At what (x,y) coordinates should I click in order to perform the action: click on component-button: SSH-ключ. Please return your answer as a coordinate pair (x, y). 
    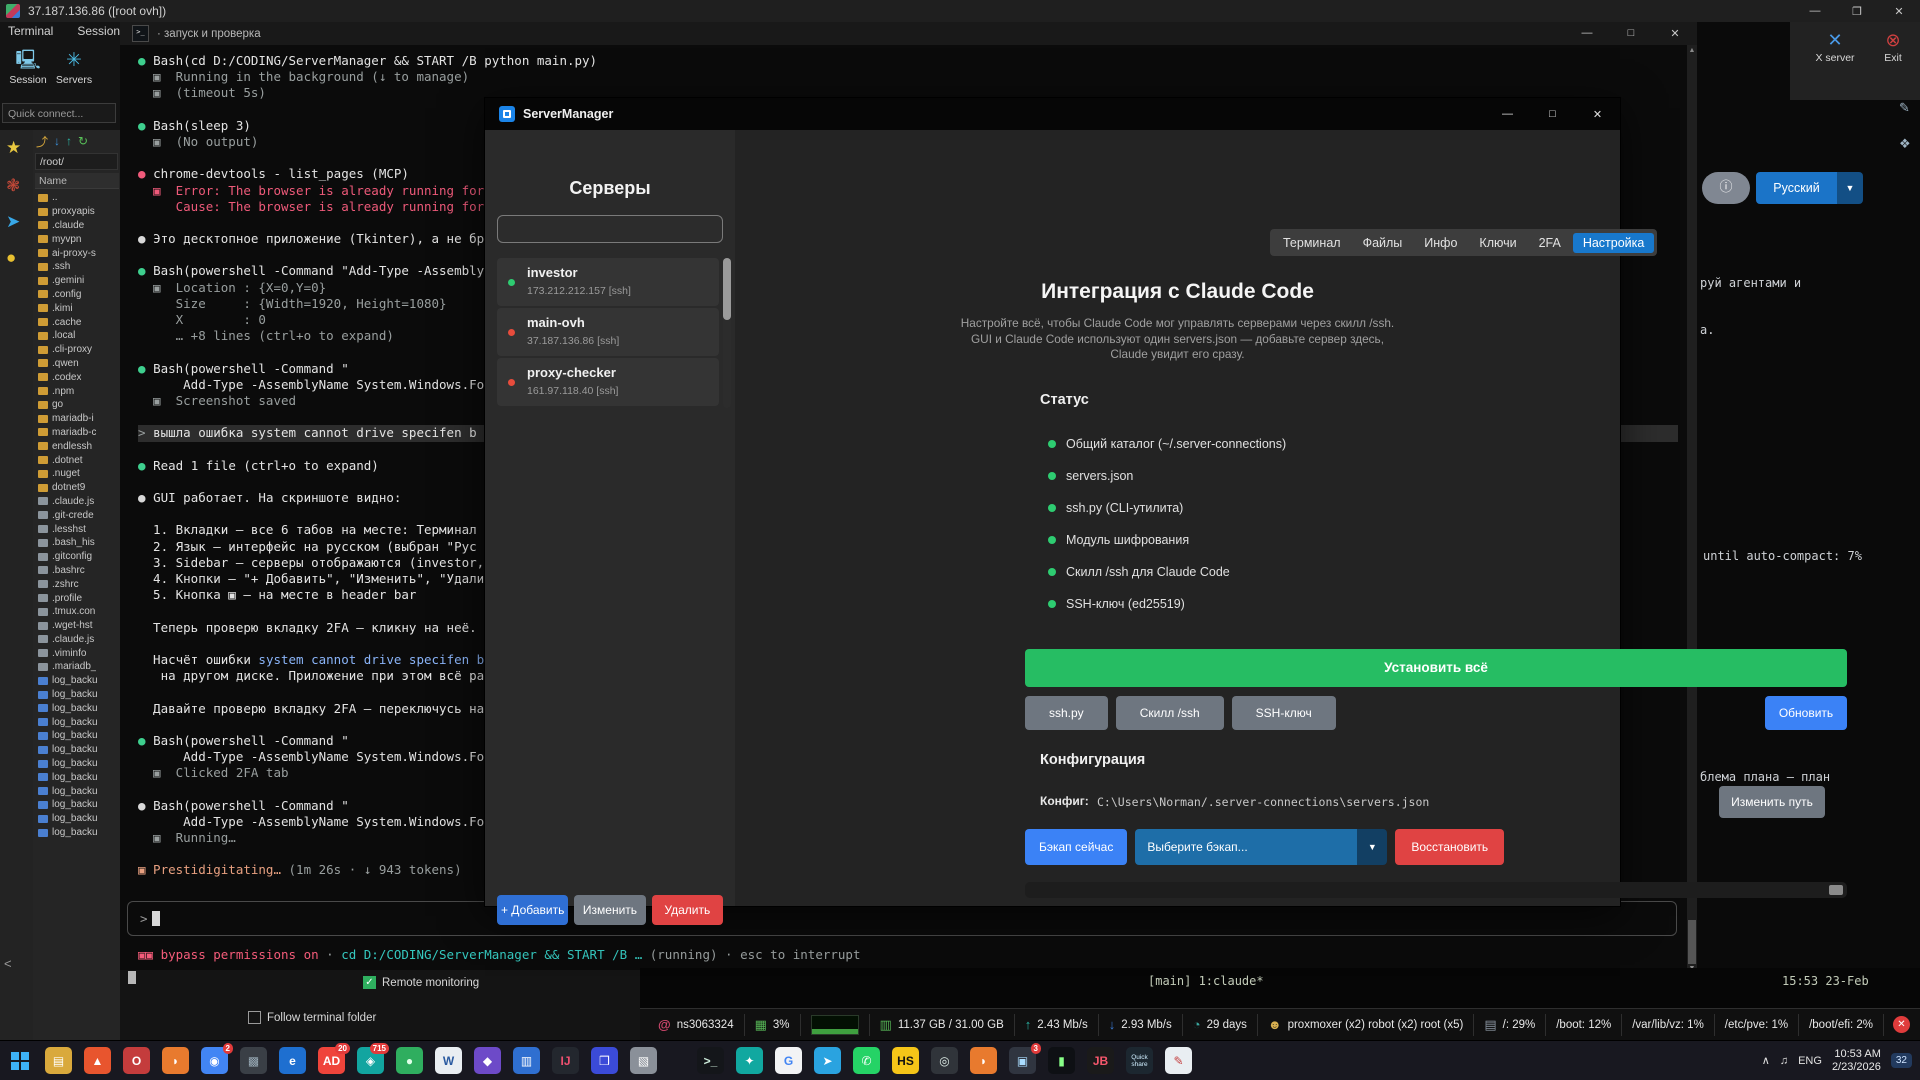
    Looking at the image, I should click on (1283, 713).